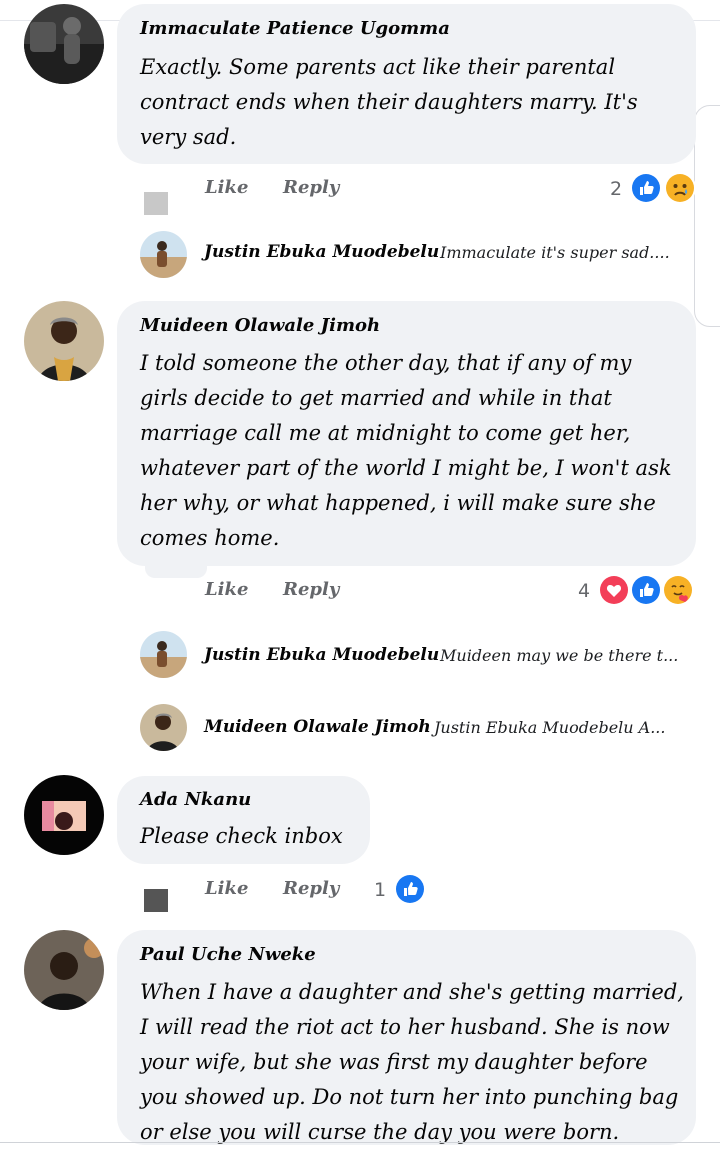 Image resolution: width=720 pixels, height=1155 pixels. What do you see at coordinates (614, 590) in the screenshot?
I see `love-icon` at bounding box center [614, 590].